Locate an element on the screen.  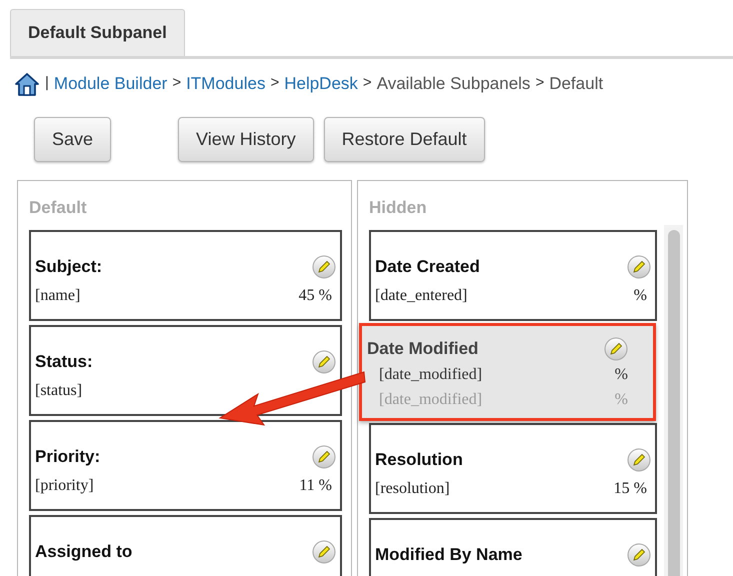
field-width: 15 % is located at coordinates (630, 488).